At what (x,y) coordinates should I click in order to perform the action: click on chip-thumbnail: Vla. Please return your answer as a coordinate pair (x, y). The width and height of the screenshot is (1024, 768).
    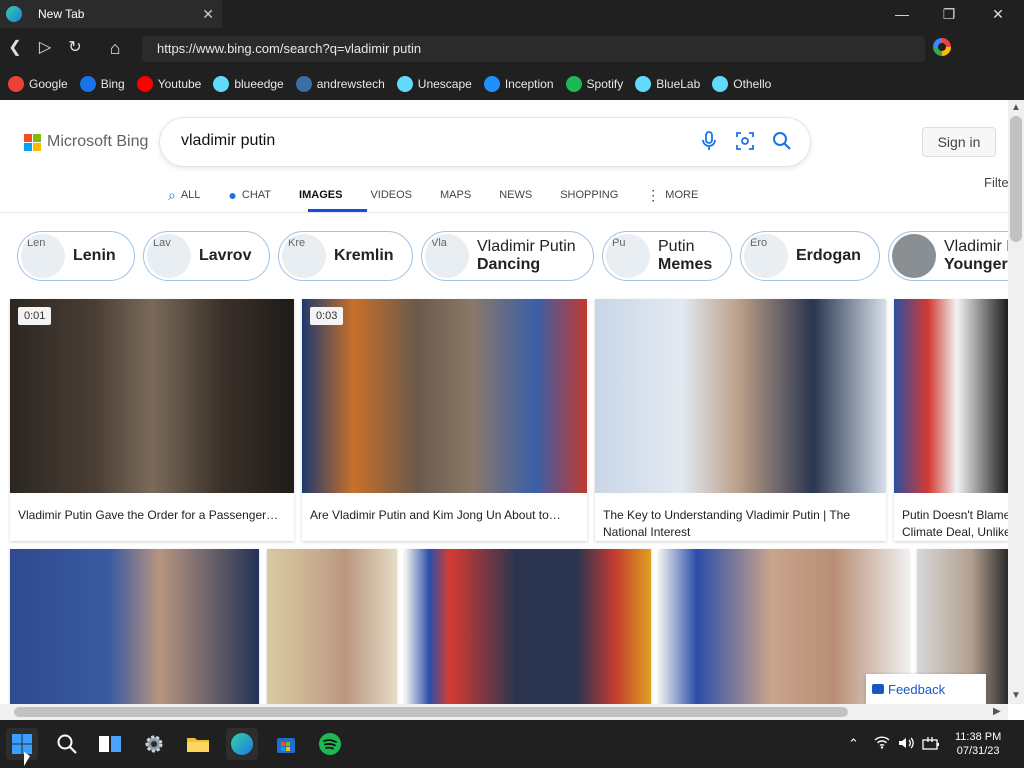
    Looking at the image, I should click on (447, 256).